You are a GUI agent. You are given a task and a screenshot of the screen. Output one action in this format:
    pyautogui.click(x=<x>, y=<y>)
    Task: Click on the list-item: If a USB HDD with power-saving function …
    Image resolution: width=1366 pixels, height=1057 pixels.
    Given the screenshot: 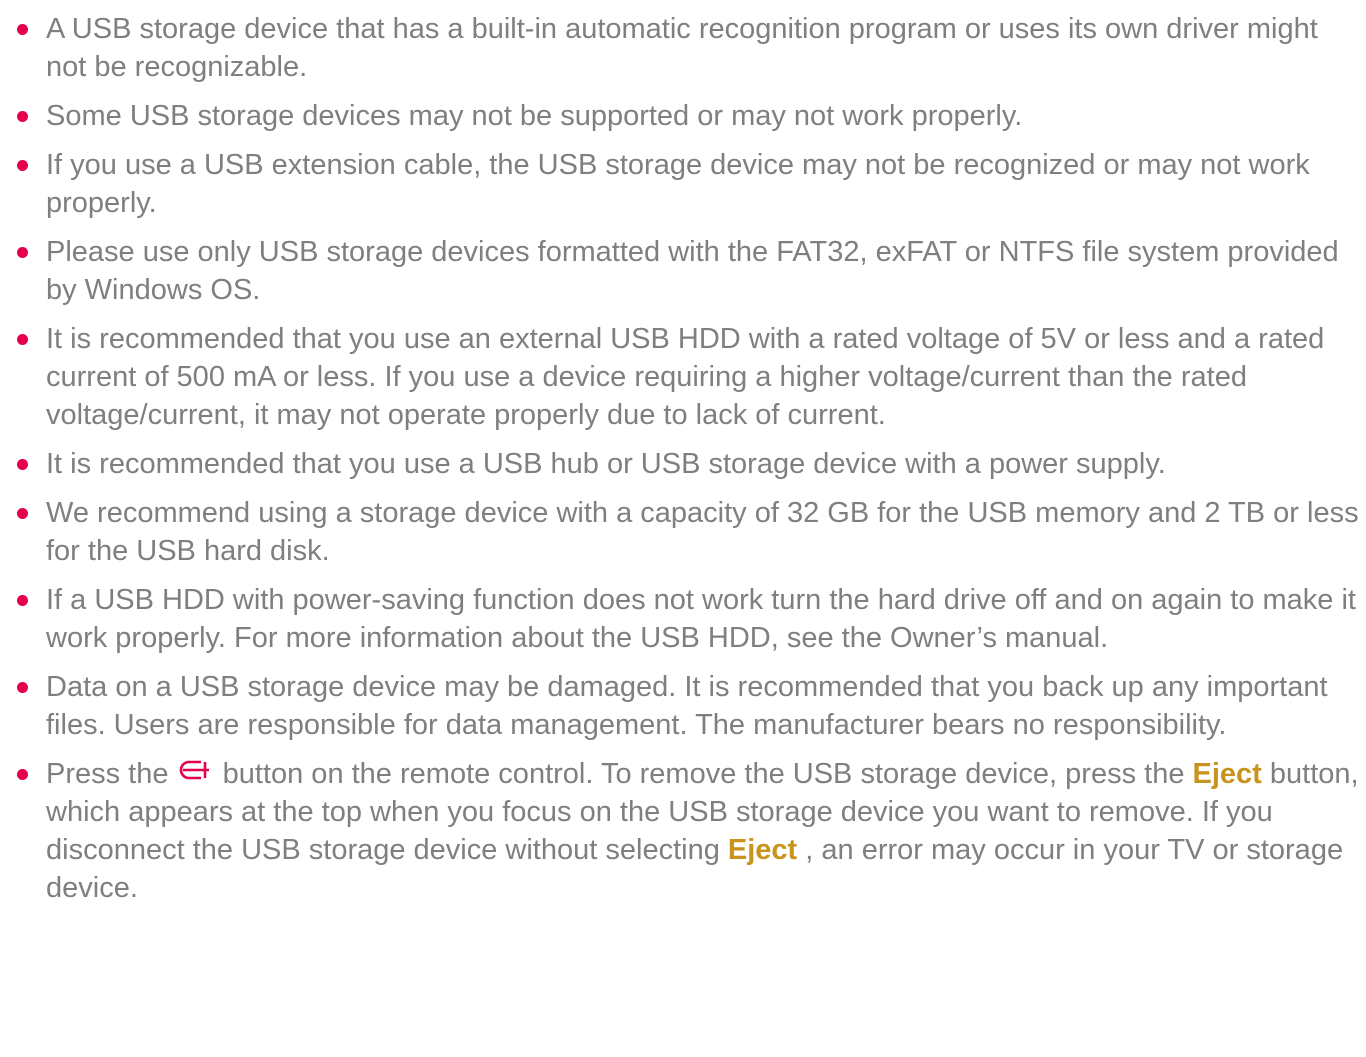 What is the action you would take?
    pyautogui.click(x=688, y=619)
    